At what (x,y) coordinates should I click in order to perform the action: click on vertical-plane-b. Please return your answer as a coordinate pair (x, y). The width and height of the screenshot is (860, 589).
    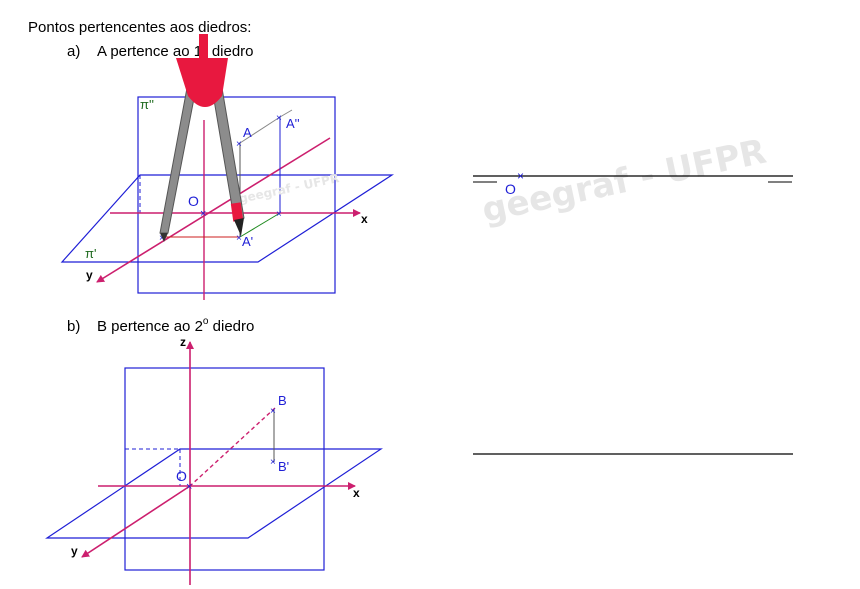
    Looking at the image, I should click on (224, 469).